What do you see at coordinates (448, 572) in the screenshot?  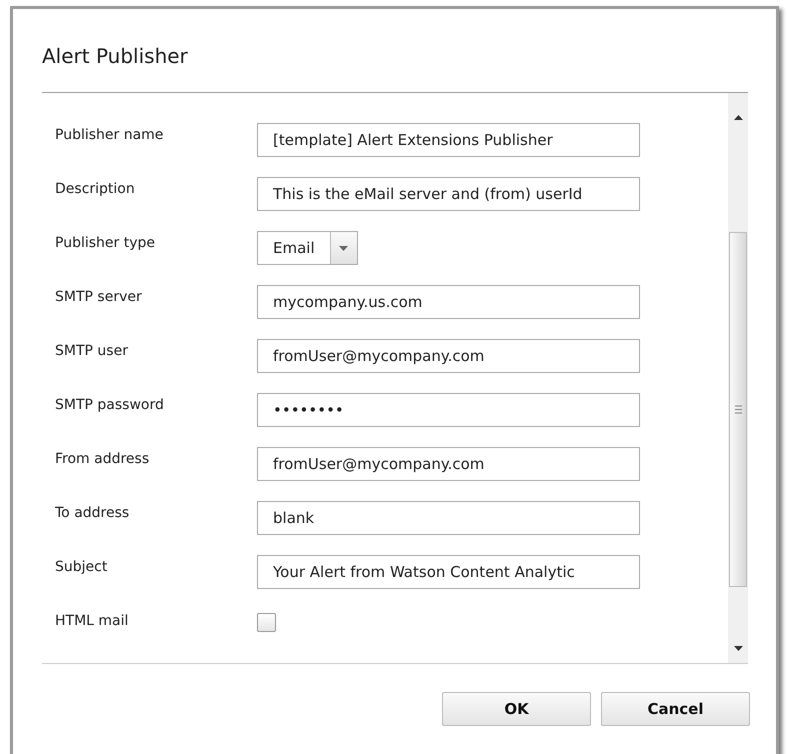 I see `text-field: Your Alert from Watson Content Analytic` at bounding box center [448, 572].